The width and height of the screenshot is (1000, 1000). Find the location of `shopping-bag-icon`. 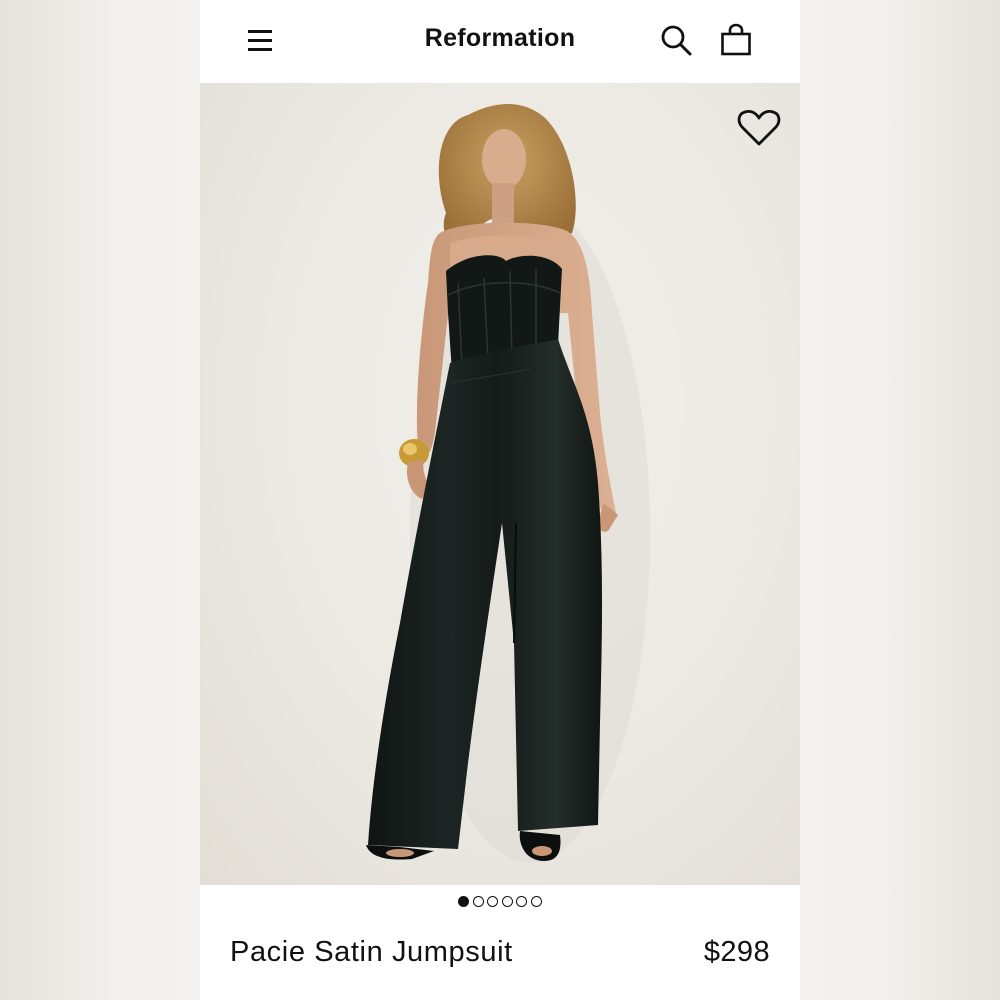

shopping-bag-icon is located at coordinates (736, 39).